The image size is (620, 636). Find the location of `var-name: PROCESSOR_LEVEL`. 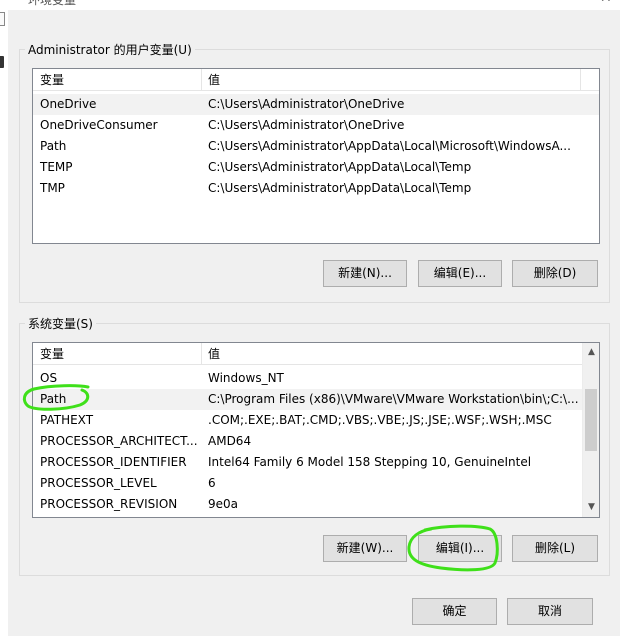

var-name: PROCESSOR_LEVEL is located at coordinates (98, 483).